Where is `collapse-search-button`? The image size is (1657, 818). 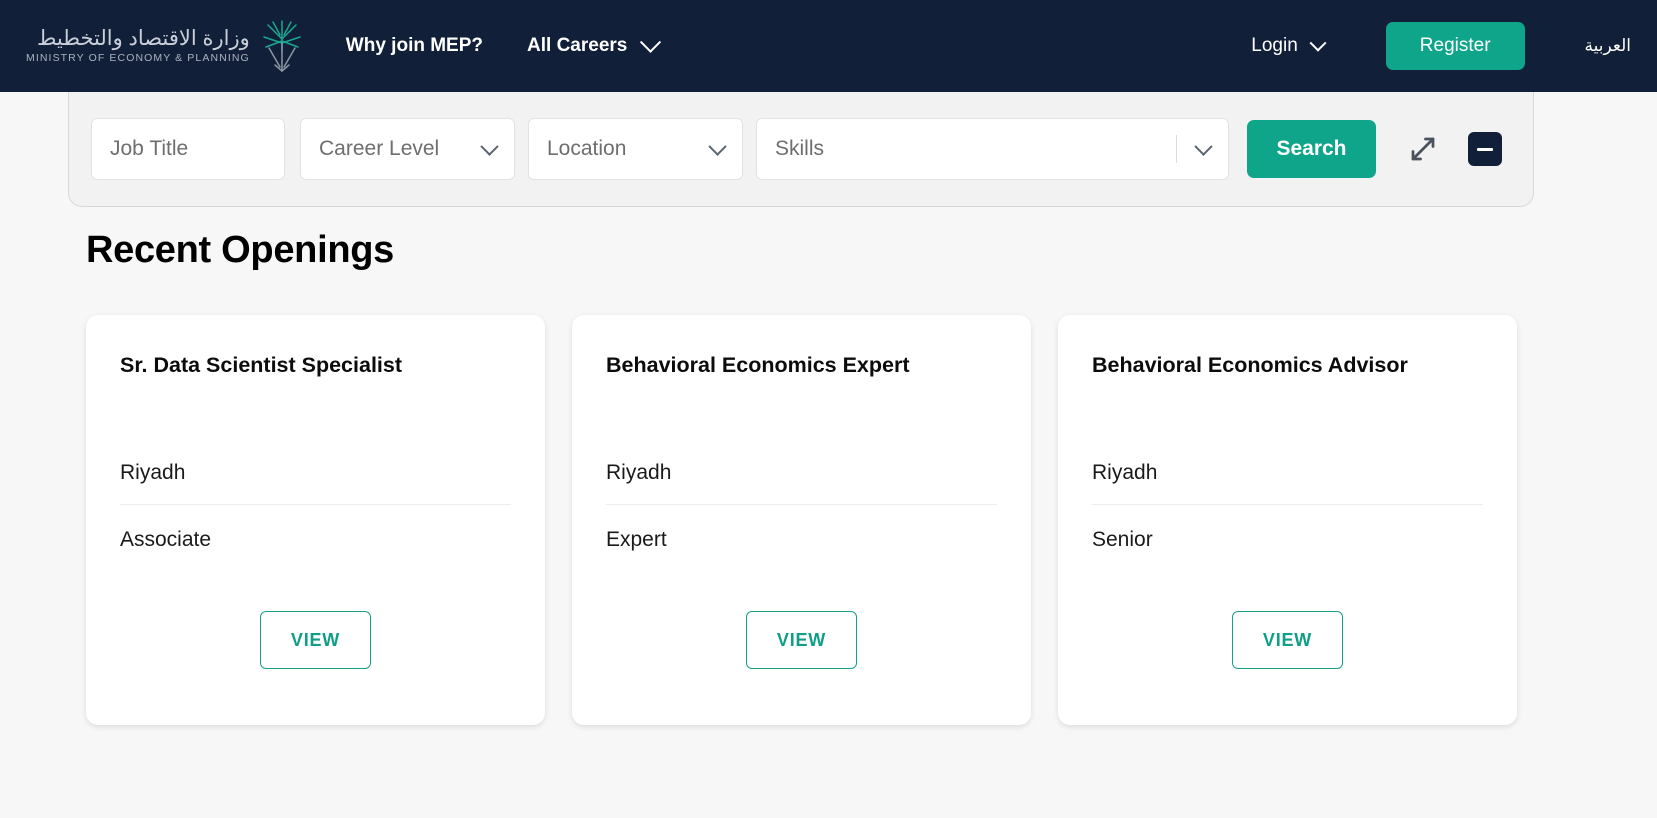
collapse-search-button is located at coordinates (1485, 149).